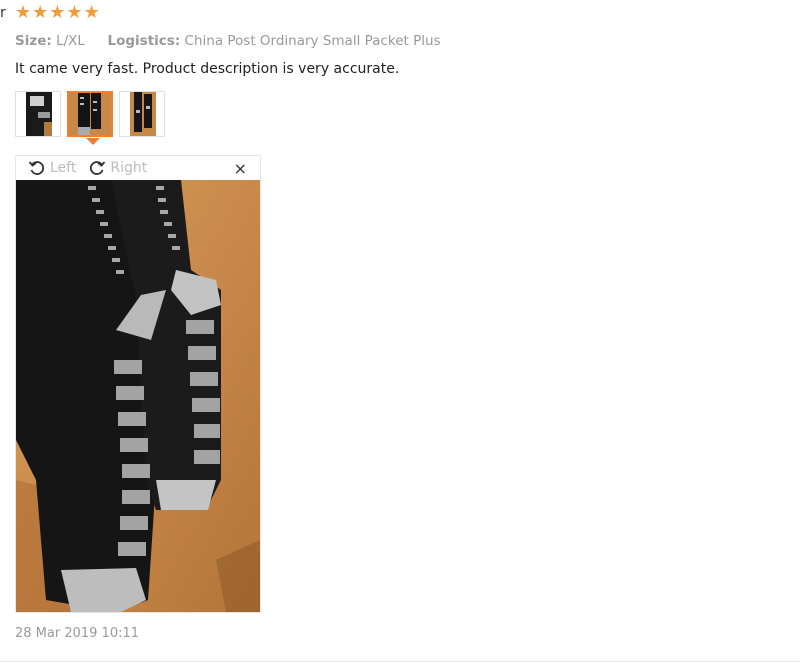 Image resolution: width=800 pixels, height=667 pixels. What do you see at coordinates (98, 168) in the screenshot?
I see `rotate-right-icon` at bounding box center [98, 168].